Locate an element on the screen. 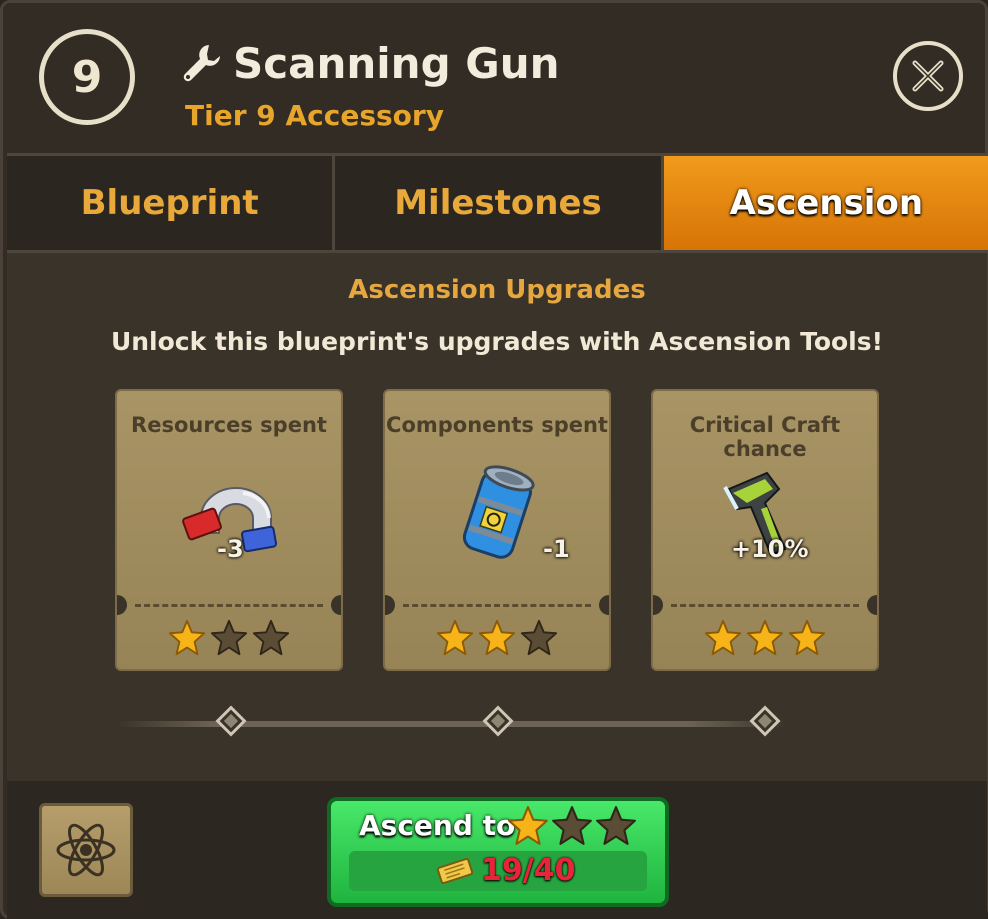 The image size is (988, 919). cost-bar: 19/40 is located at coordinates (498, 871).